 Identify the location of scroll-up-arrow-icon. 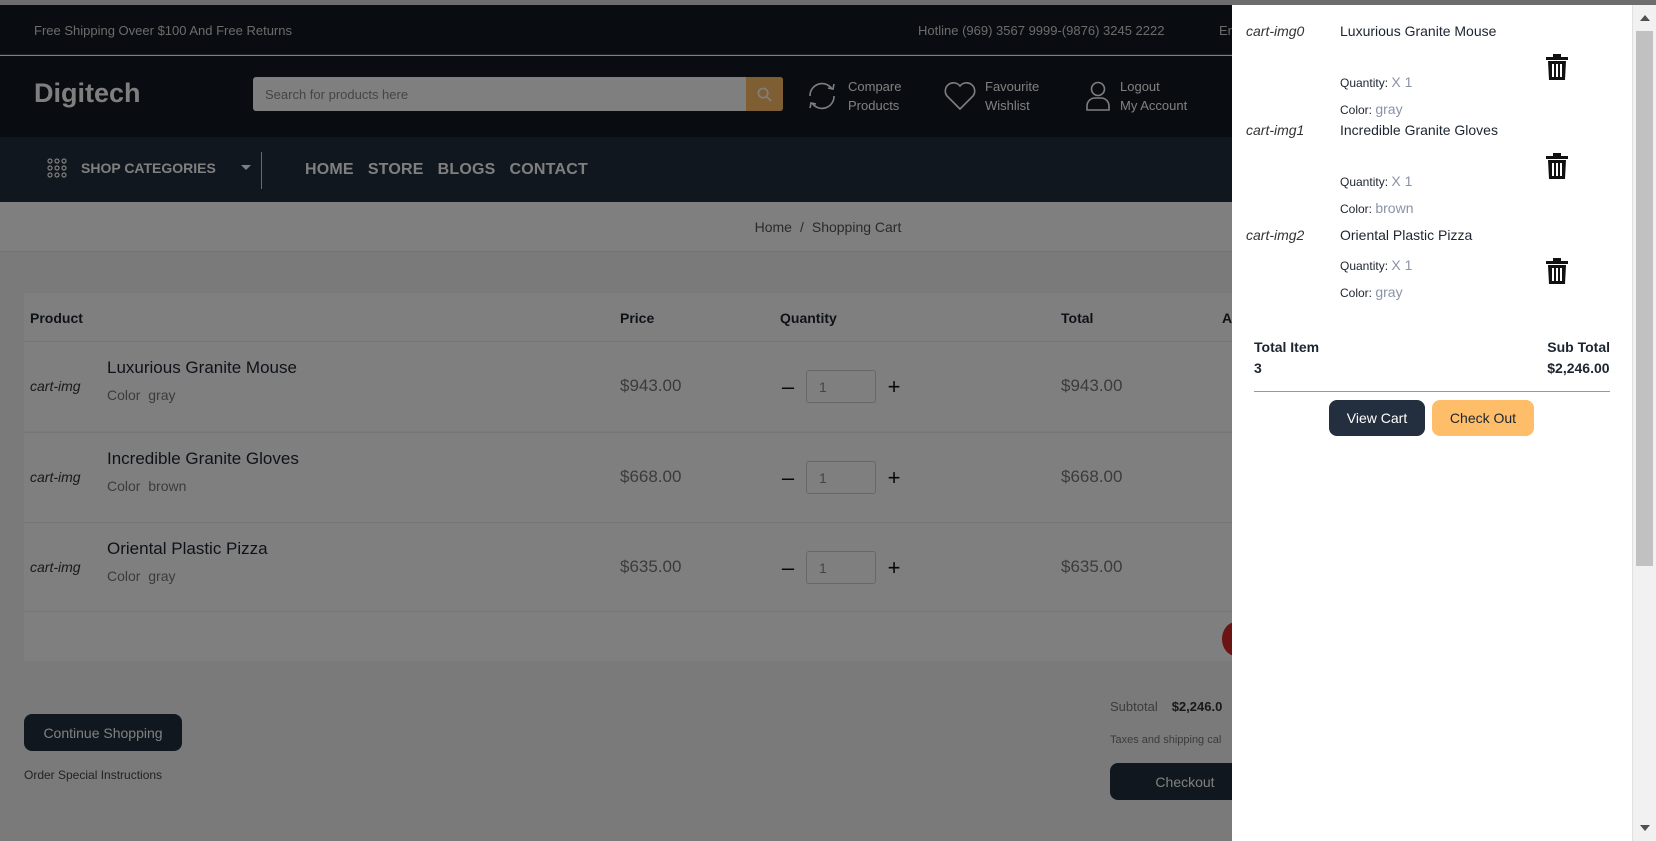
(1645, 18).